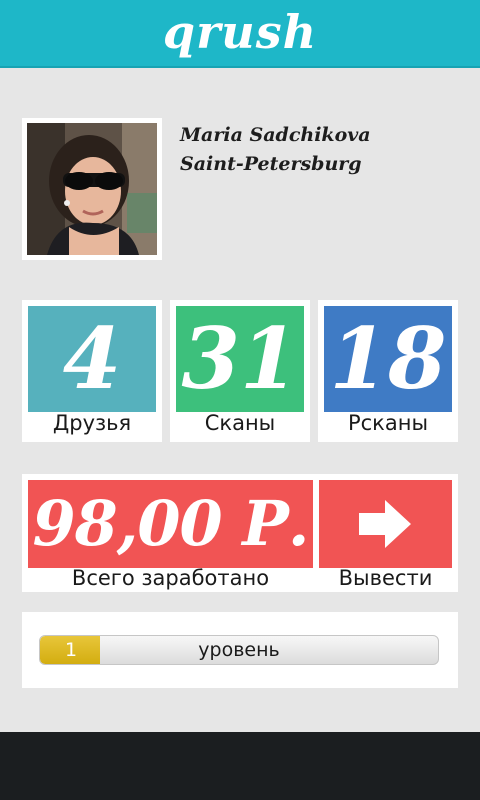 The image size is (480, 800). I want to click on app-logo: qrush, so click(240, 32).